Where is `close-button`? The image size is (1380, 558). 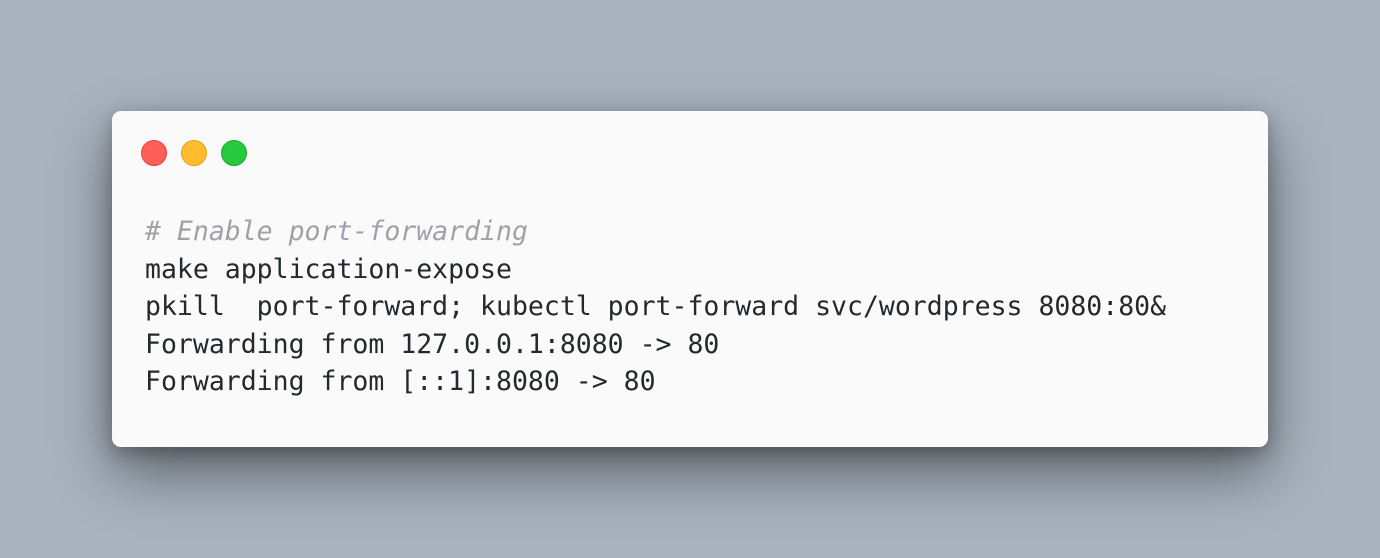 close-button is located at coordinates (154, 153).